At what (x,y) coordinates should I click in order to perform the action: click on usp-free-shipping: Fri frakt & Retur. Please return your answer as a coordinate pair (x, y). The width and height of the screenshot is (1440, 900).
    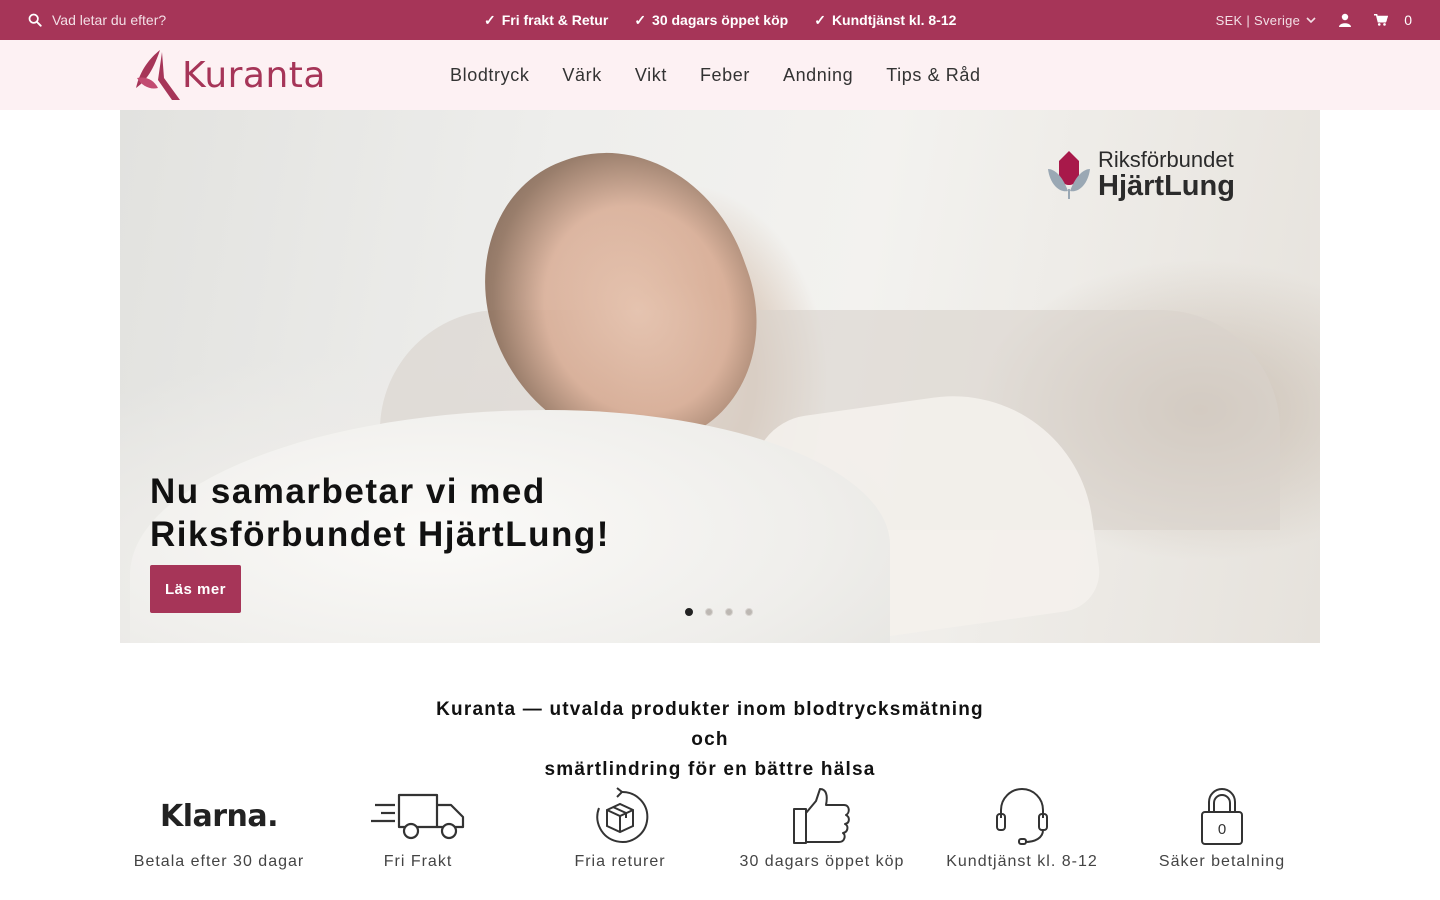
    Looking at the image, I should click on (555, 20).